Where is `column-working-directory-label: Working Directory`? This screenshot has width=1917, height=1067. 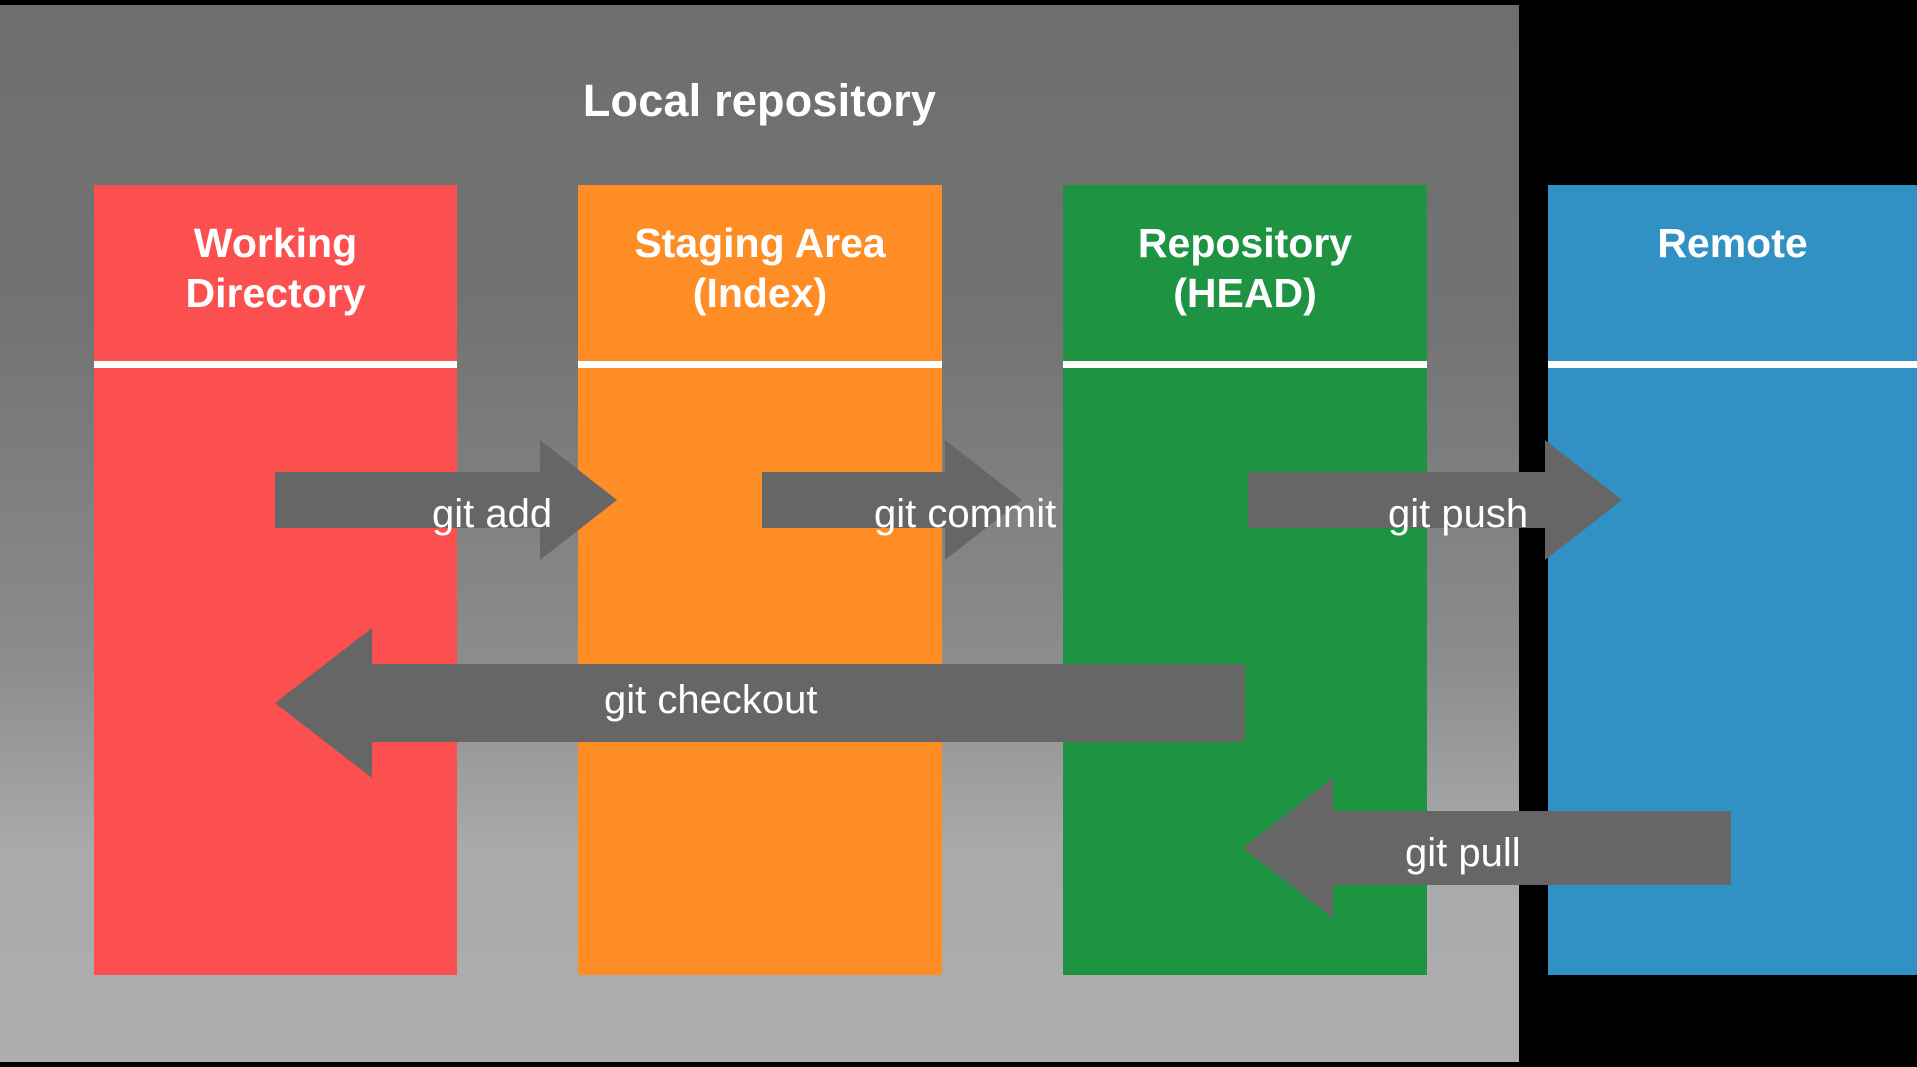 column-working-directory-label: Working Directory is located at coordinates (275, 268).